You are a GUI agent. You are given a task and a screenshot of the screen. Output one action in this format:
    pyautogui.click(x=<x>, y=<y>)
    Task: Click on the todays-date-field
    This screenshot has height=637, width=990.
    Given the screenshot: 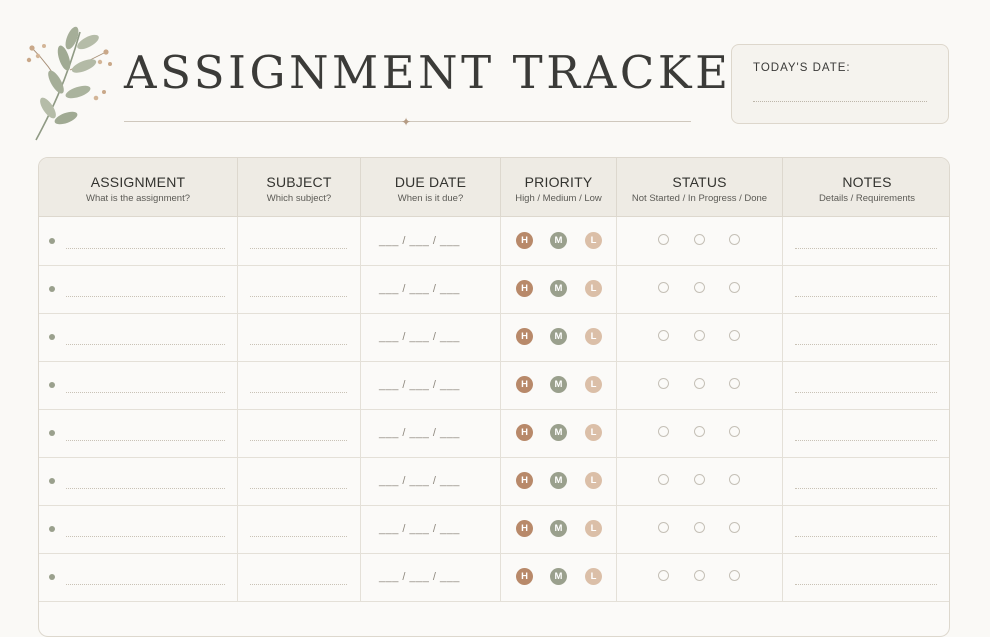 What is the action you would take?
    pyautogui.click(x=840, y=101)
    